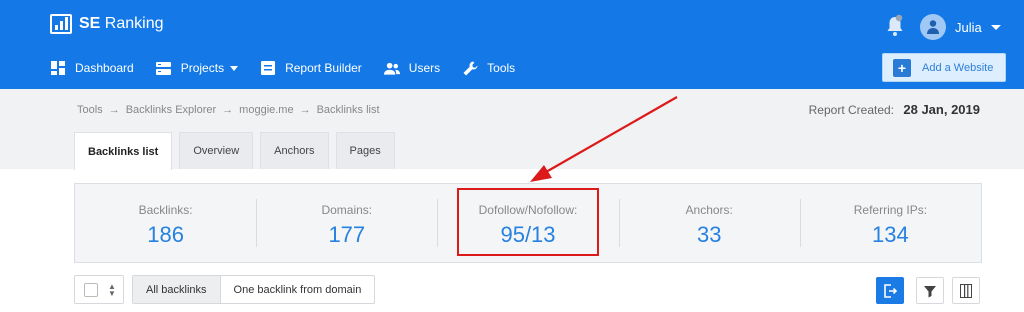 The width and height of the screenshot is (1024, 312). I want to click on avatar, so click(933, 27).